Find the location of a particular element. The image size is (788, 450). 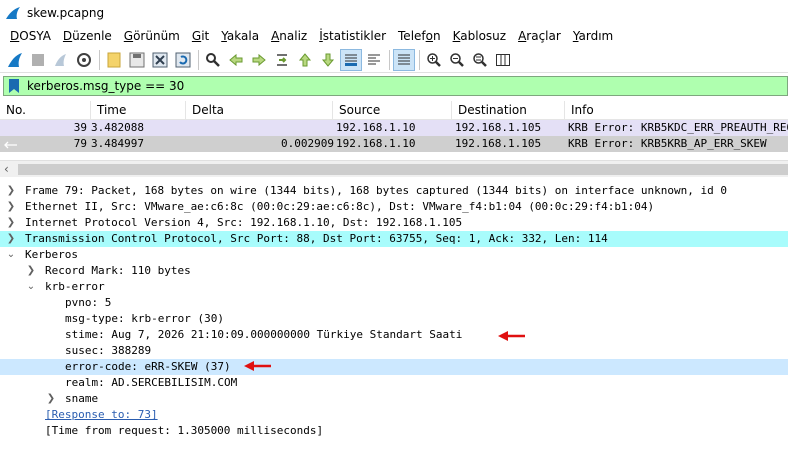

main-toolbar is located at coordinates (394, 60).